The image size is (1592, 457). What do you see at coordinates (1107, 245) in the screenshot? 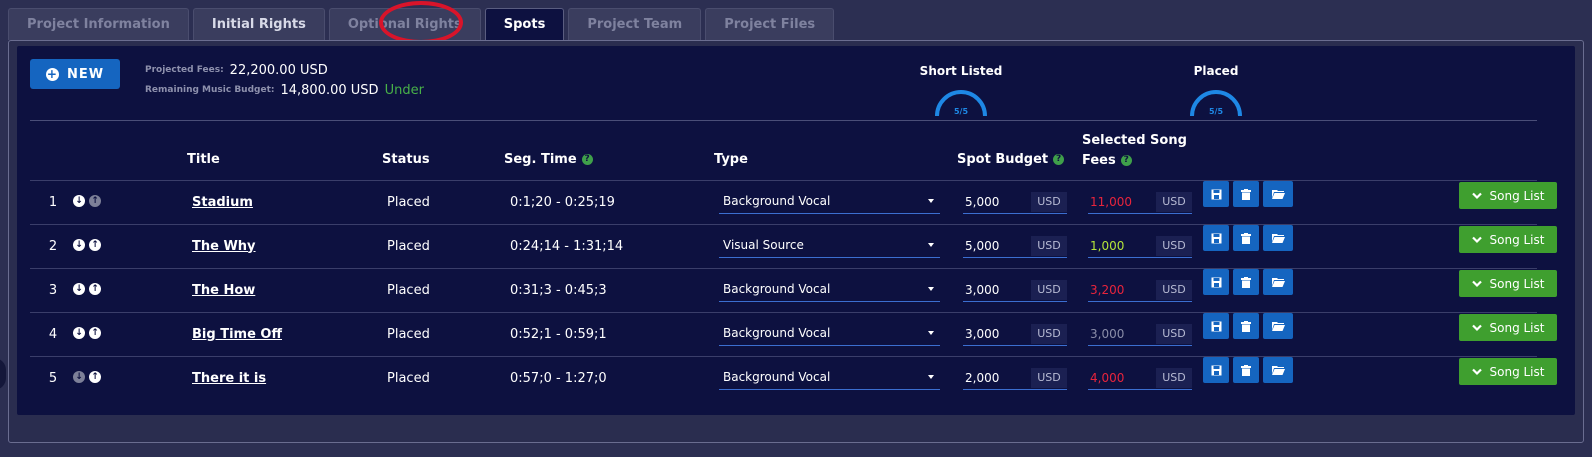
I see `song-fees-value: 1,000` at bounding box center [1107, 245].